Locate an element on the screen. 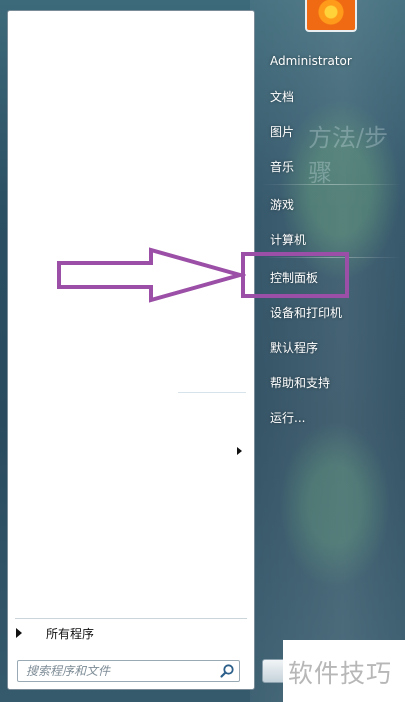  right-item-pictures: 图片 is located at coordinates (331, 131).